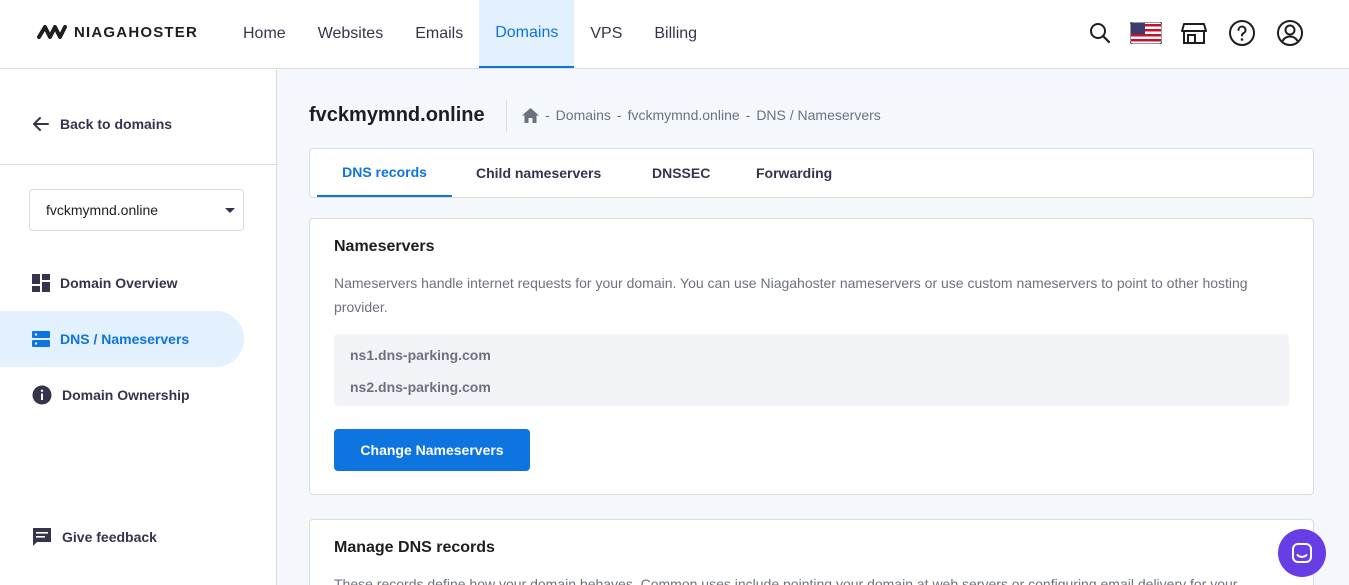  Describe the element at coordinates (102, 210) in the screenshot. I see `domain-select-value: fvckmymnd.online` at that location.